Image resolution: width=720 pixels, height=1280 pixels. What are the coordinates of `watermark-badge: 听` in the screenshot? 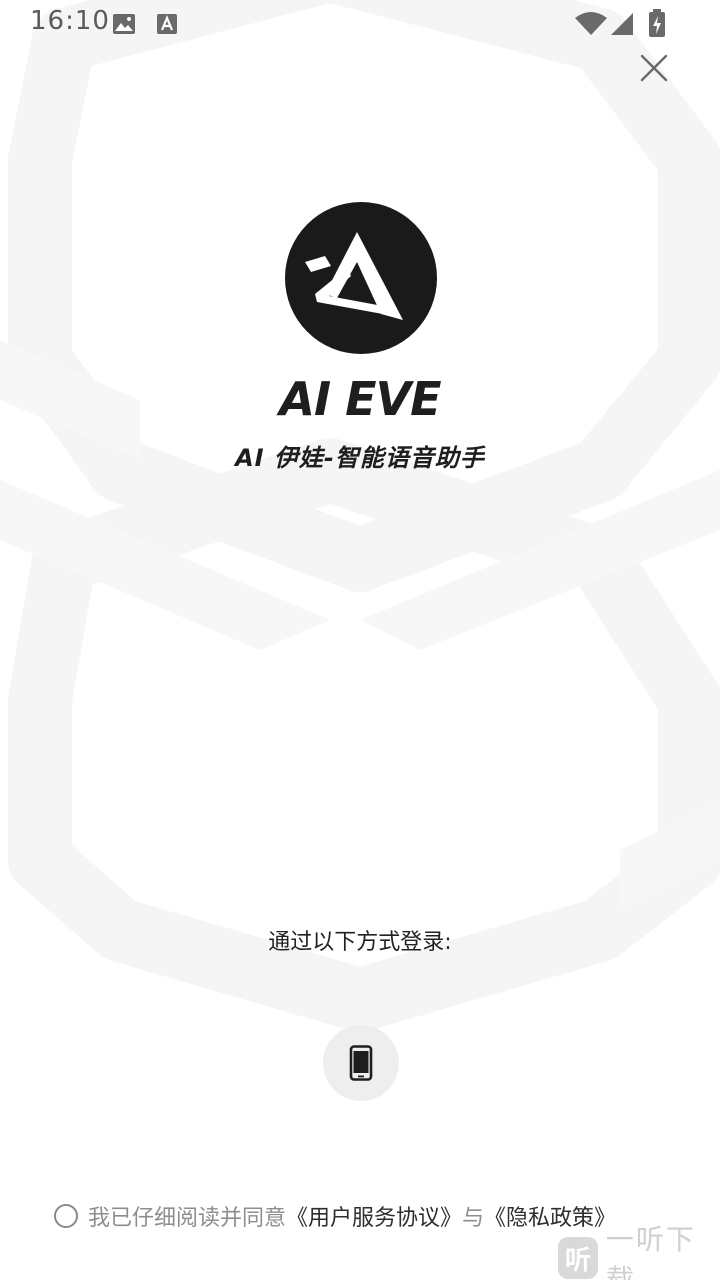 It's located at (578, 1258).